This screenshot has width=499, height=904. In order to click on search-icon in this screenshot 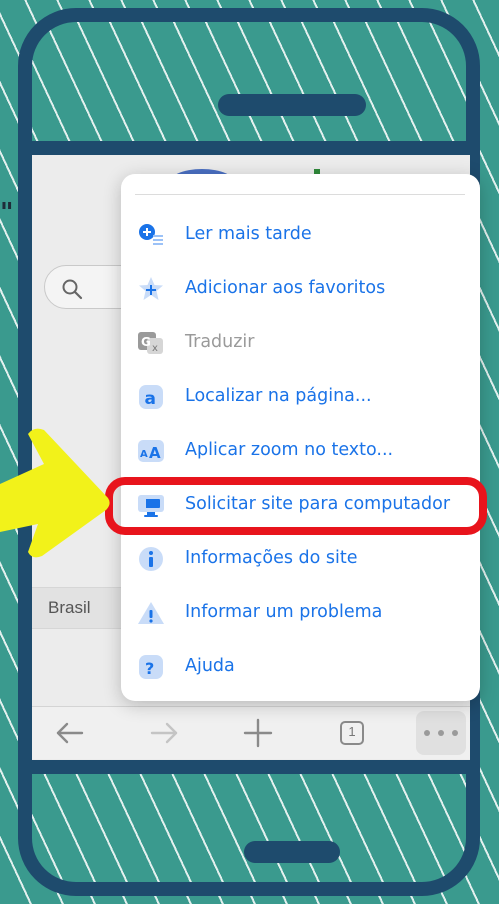, I will do `click(72, 289)`.